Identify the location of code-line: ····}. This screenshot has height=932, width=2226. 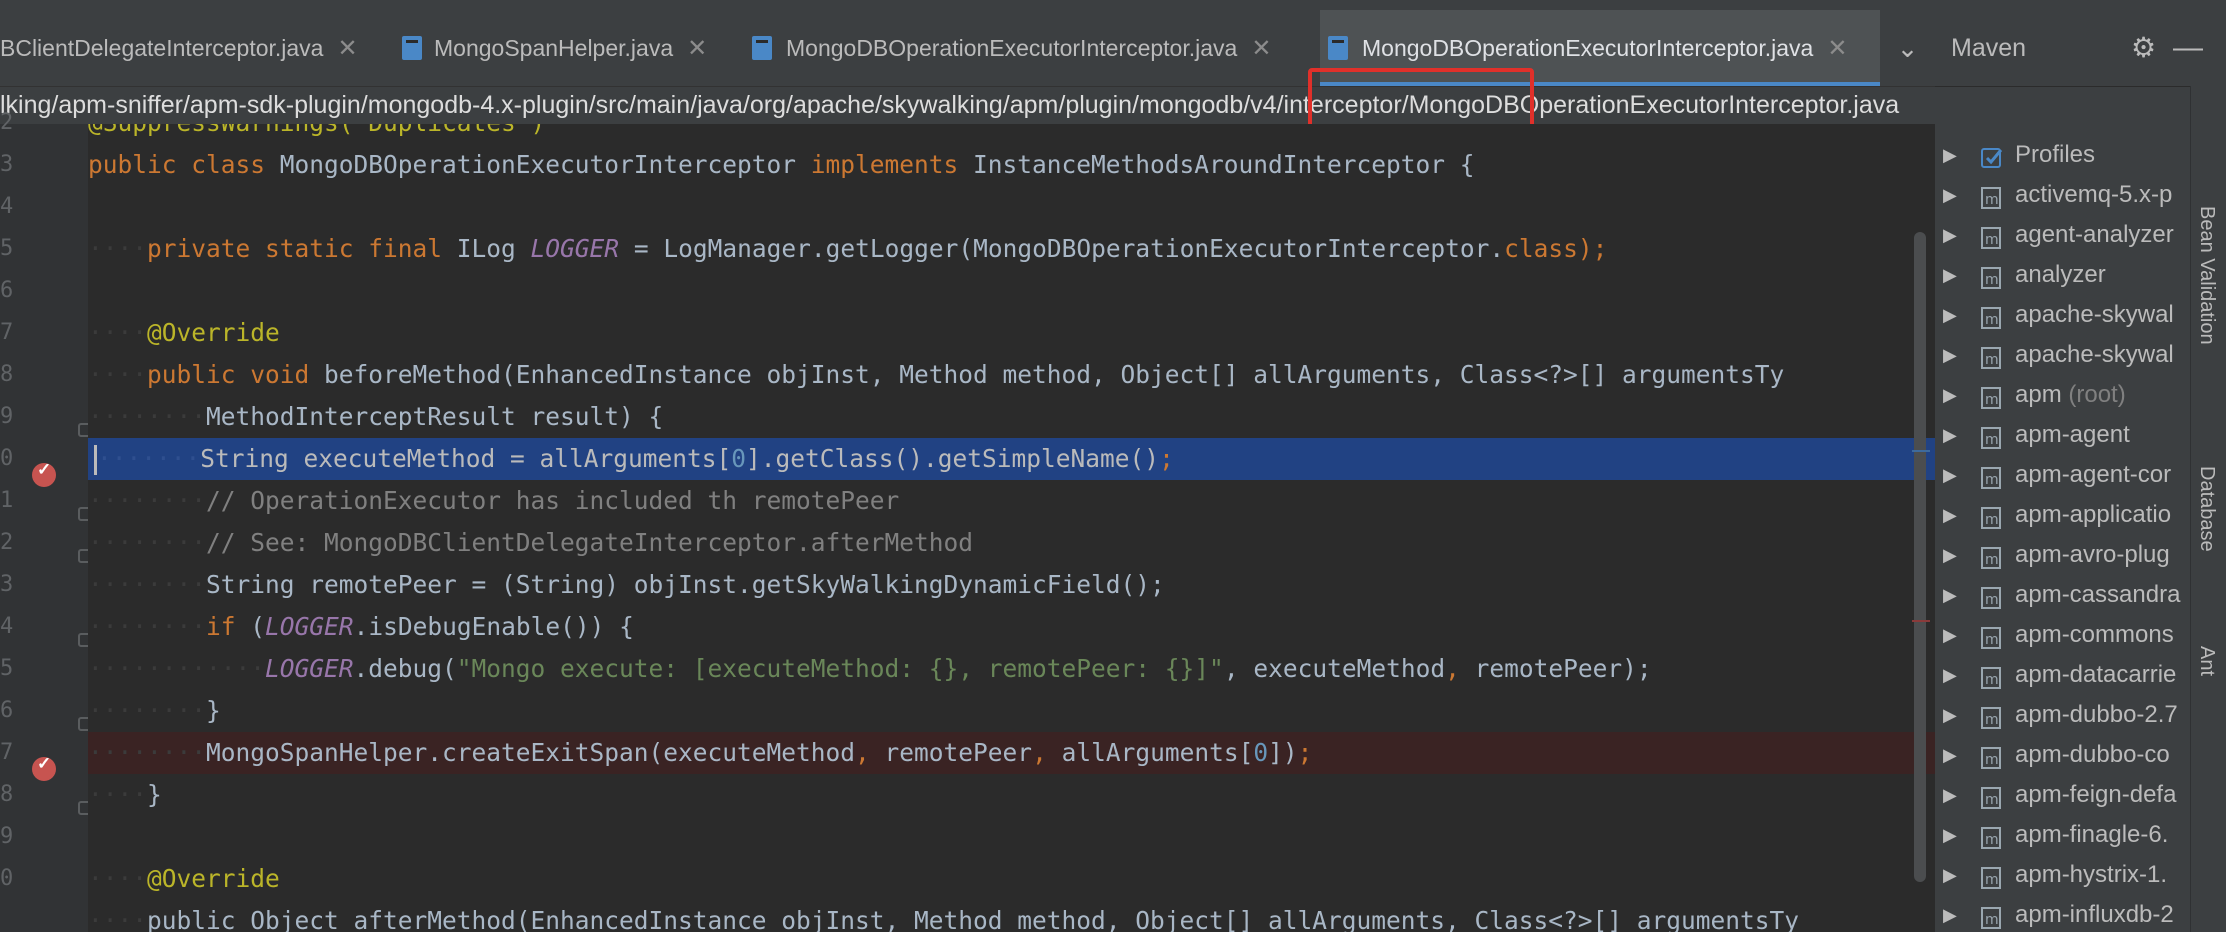
(125, 794).